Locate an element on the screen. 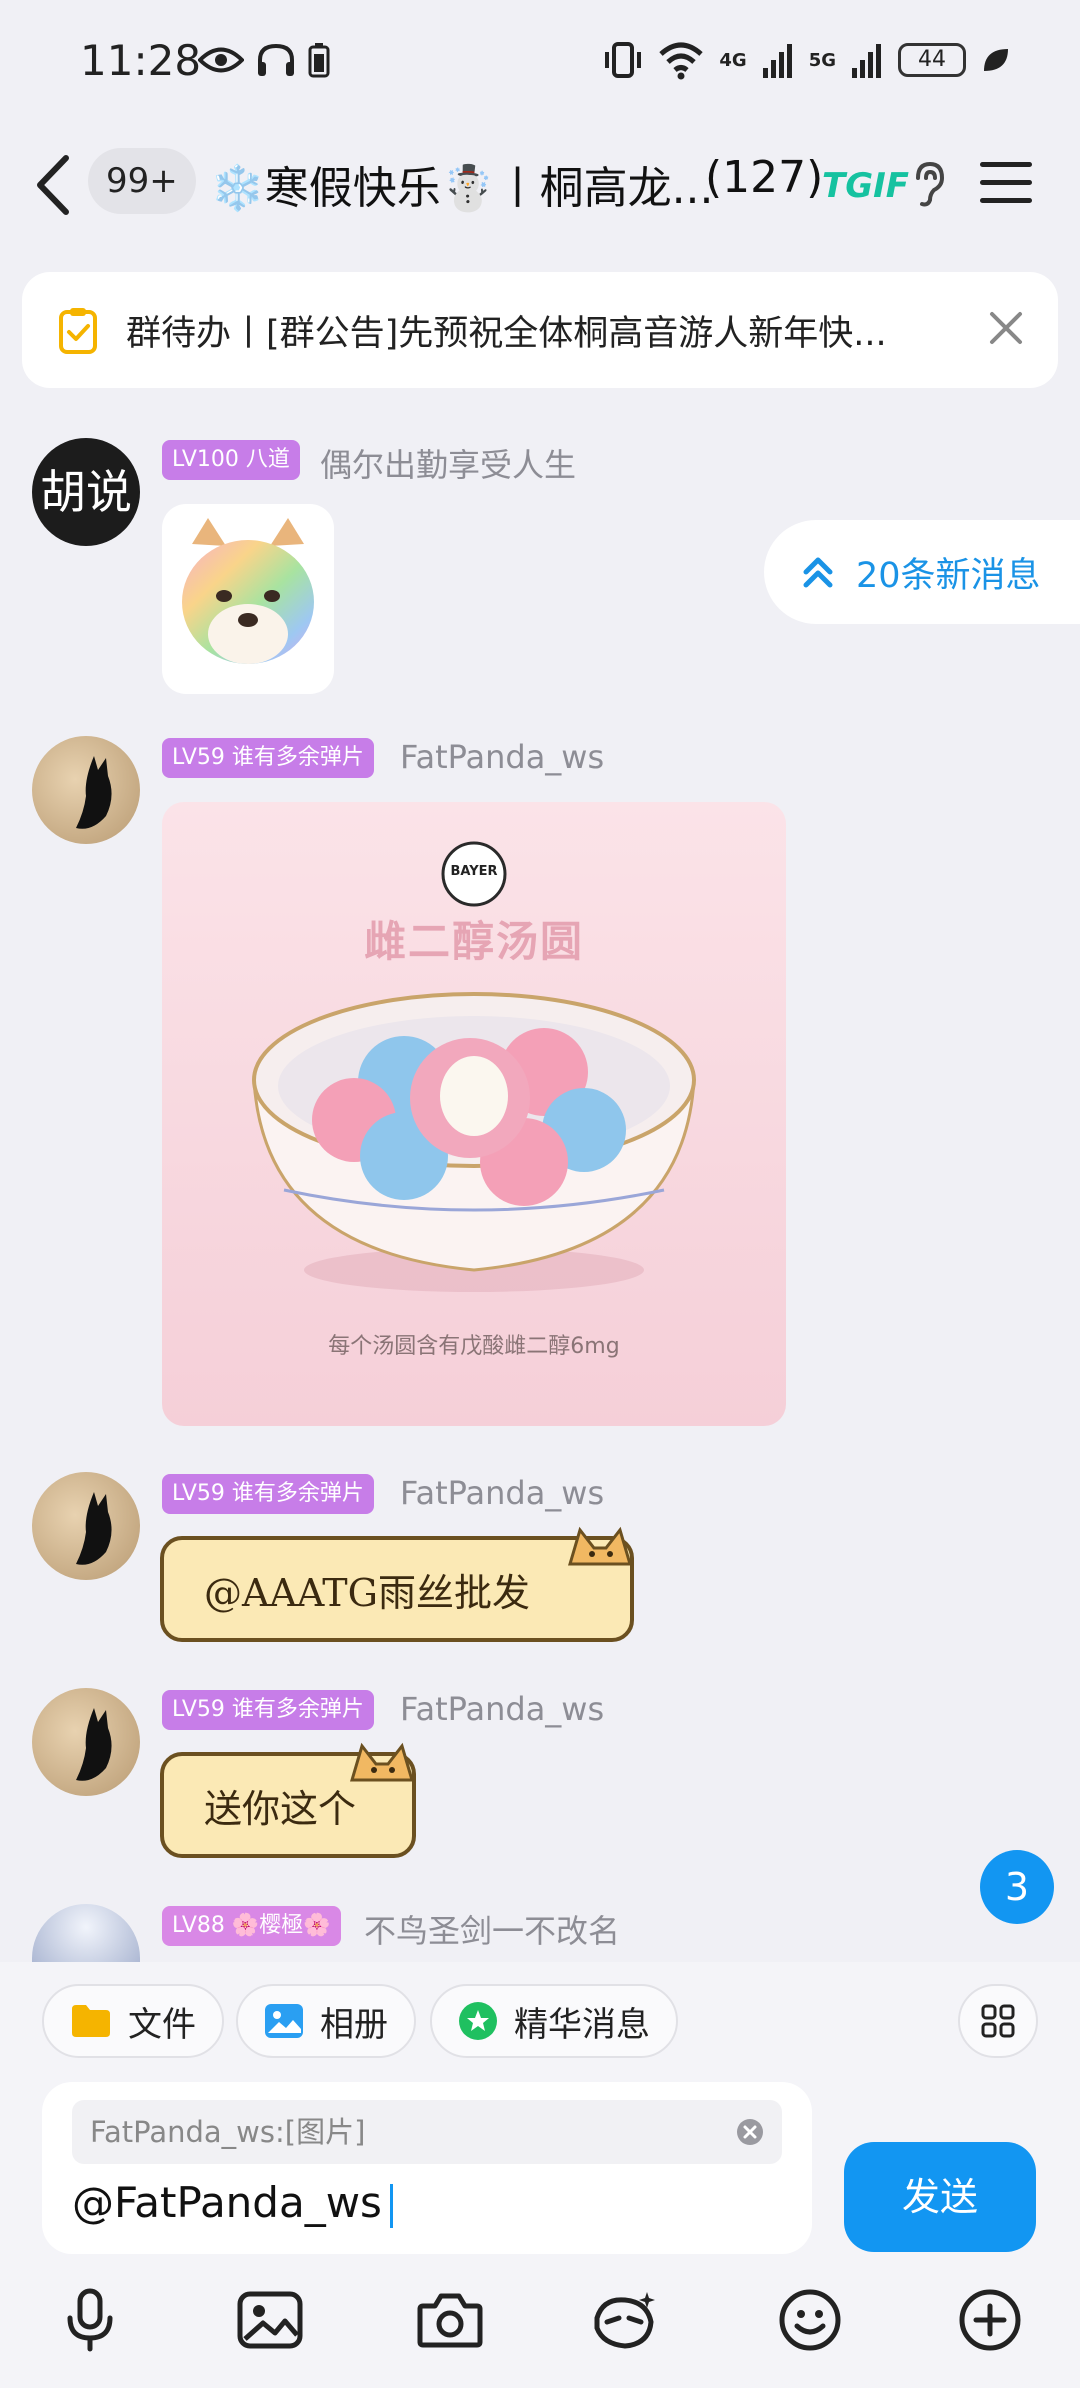  sender-name: 偶尔出勤享受人生 is located at coordinates (448, 463).